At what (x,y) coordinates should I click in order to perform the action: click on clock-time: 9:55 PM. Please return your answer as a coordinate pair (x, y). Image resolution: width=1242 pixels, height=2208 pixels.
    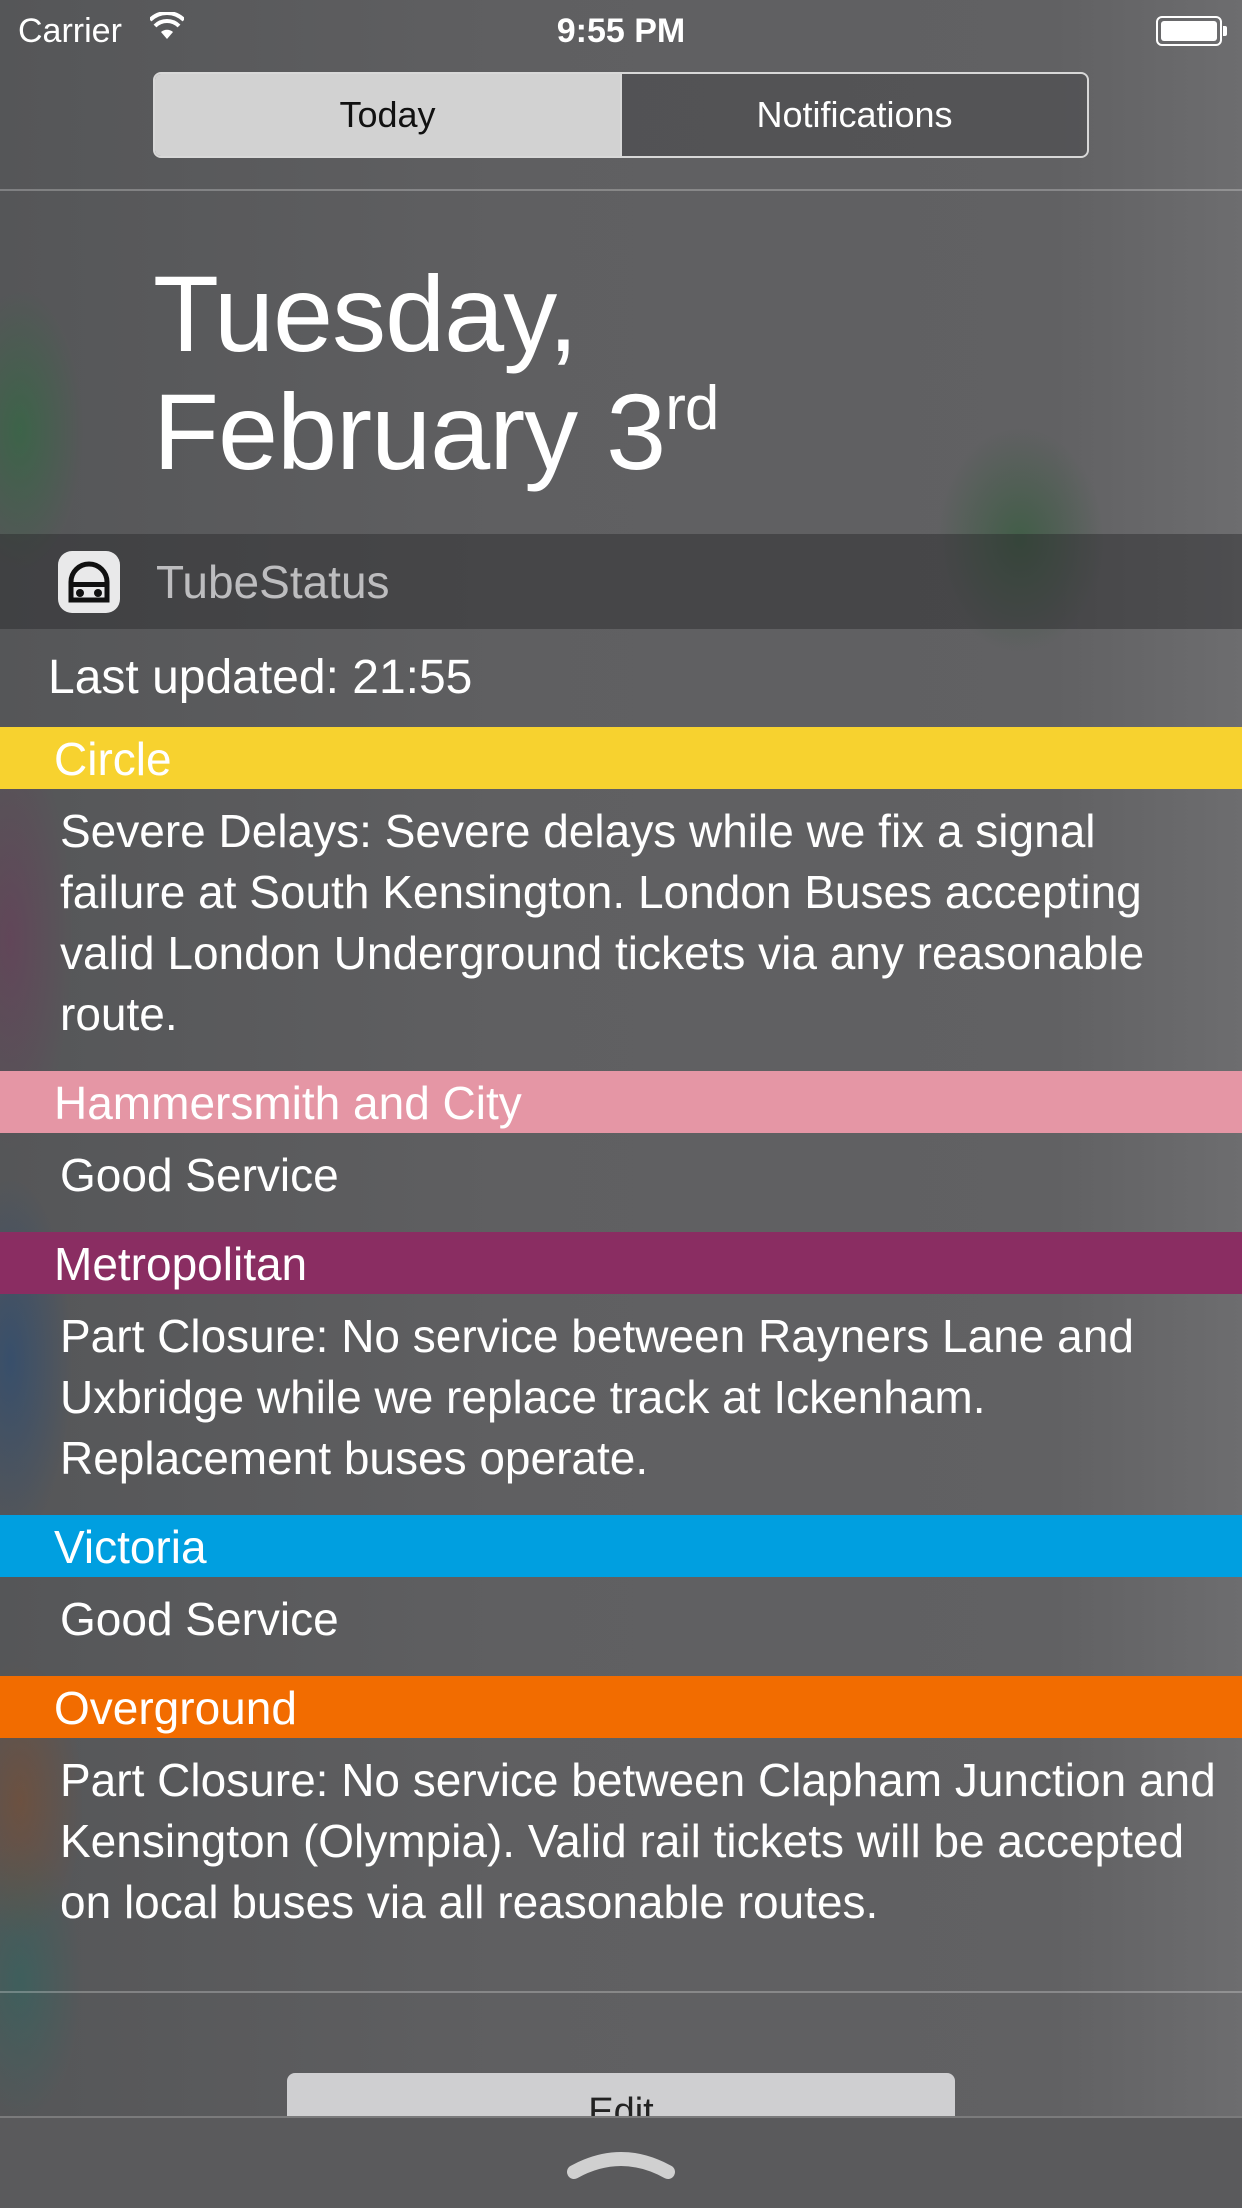
    Looking at the image, I should click on (621, 31).